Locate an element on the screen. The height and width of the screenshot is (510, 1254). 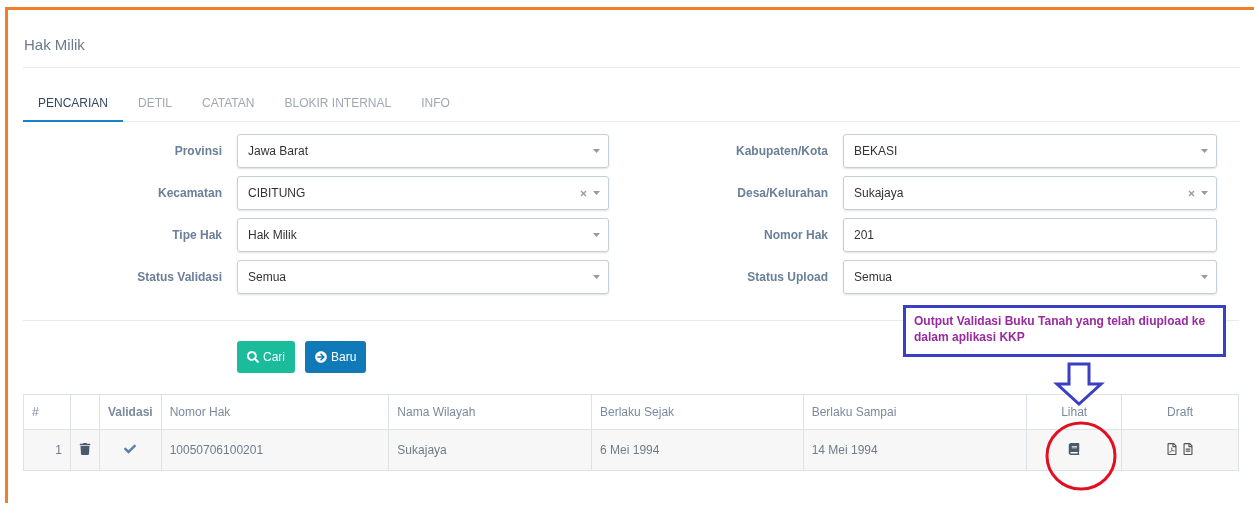
field-label: Provinsi is located at coordinates (197, 151).